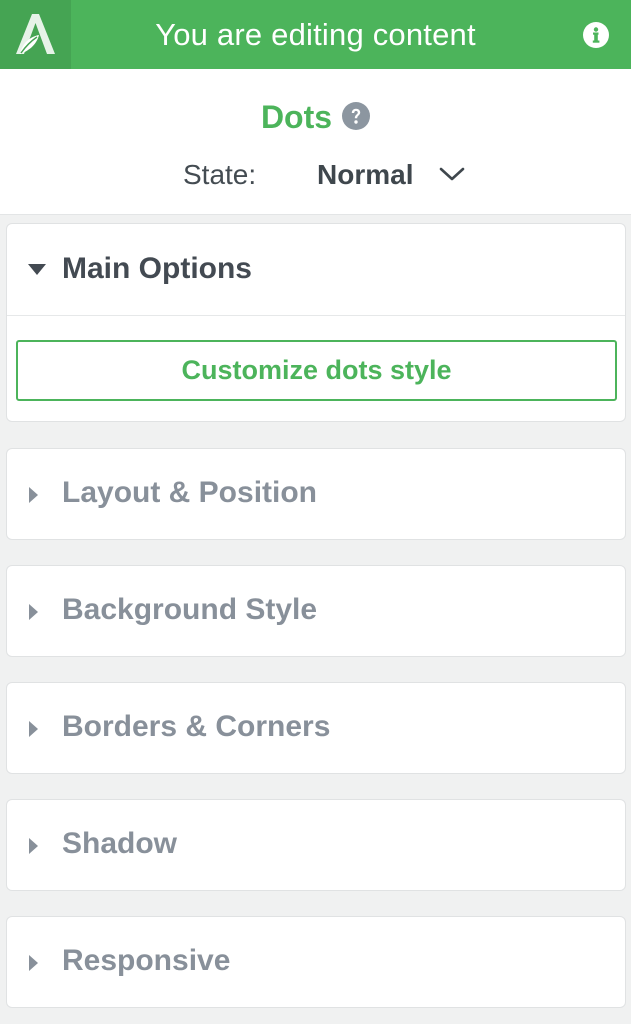  What do you see at coordinates (315, 142) in the screenshot?
I see `element-header: Dots State: Normal` at bounding box center [315, 142].